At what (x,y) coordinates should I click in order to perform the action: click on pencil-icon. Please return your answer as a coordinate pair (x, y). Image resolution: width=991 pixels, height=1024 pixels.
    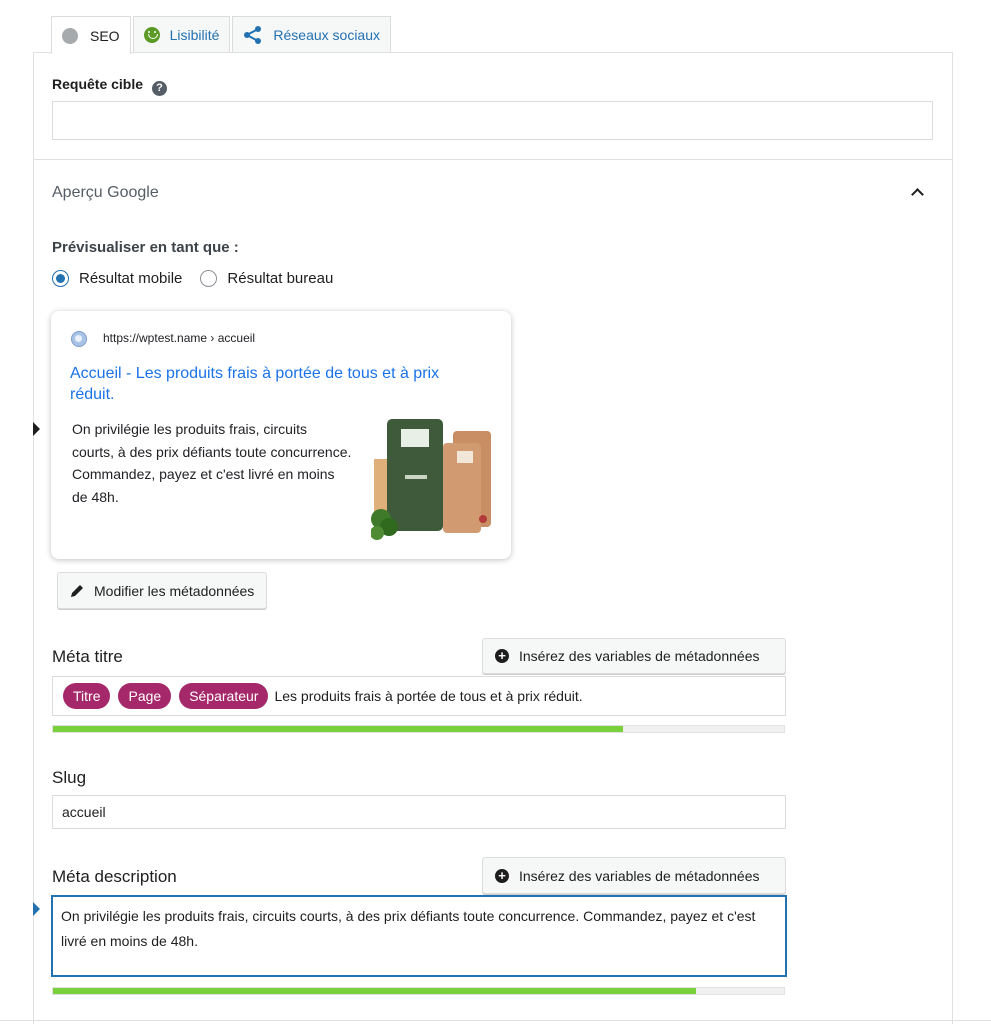
    Looking at the image, I should click on (77, 590).